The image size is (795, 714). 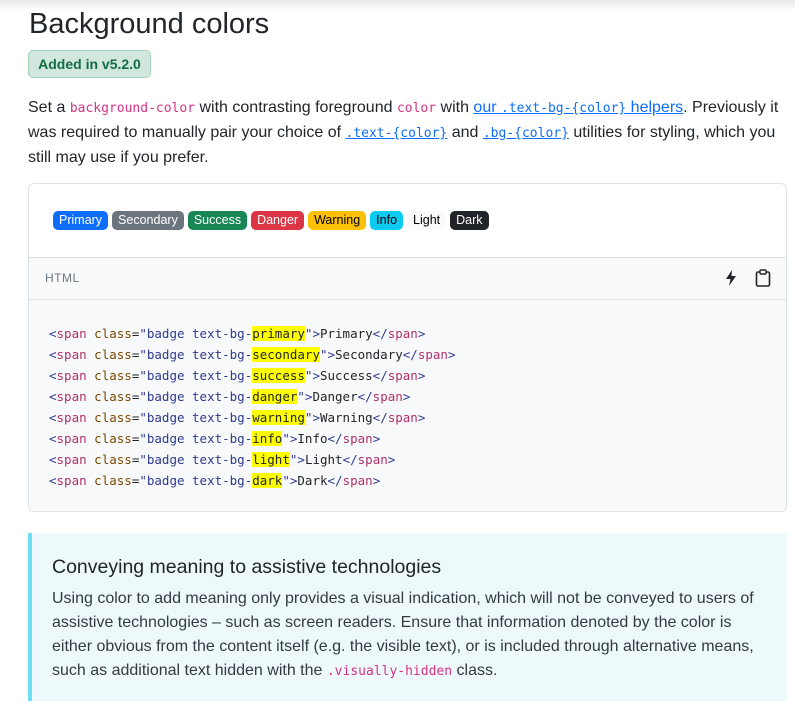 I want to click on intro-text: Set a, so click(x=49, y=107).